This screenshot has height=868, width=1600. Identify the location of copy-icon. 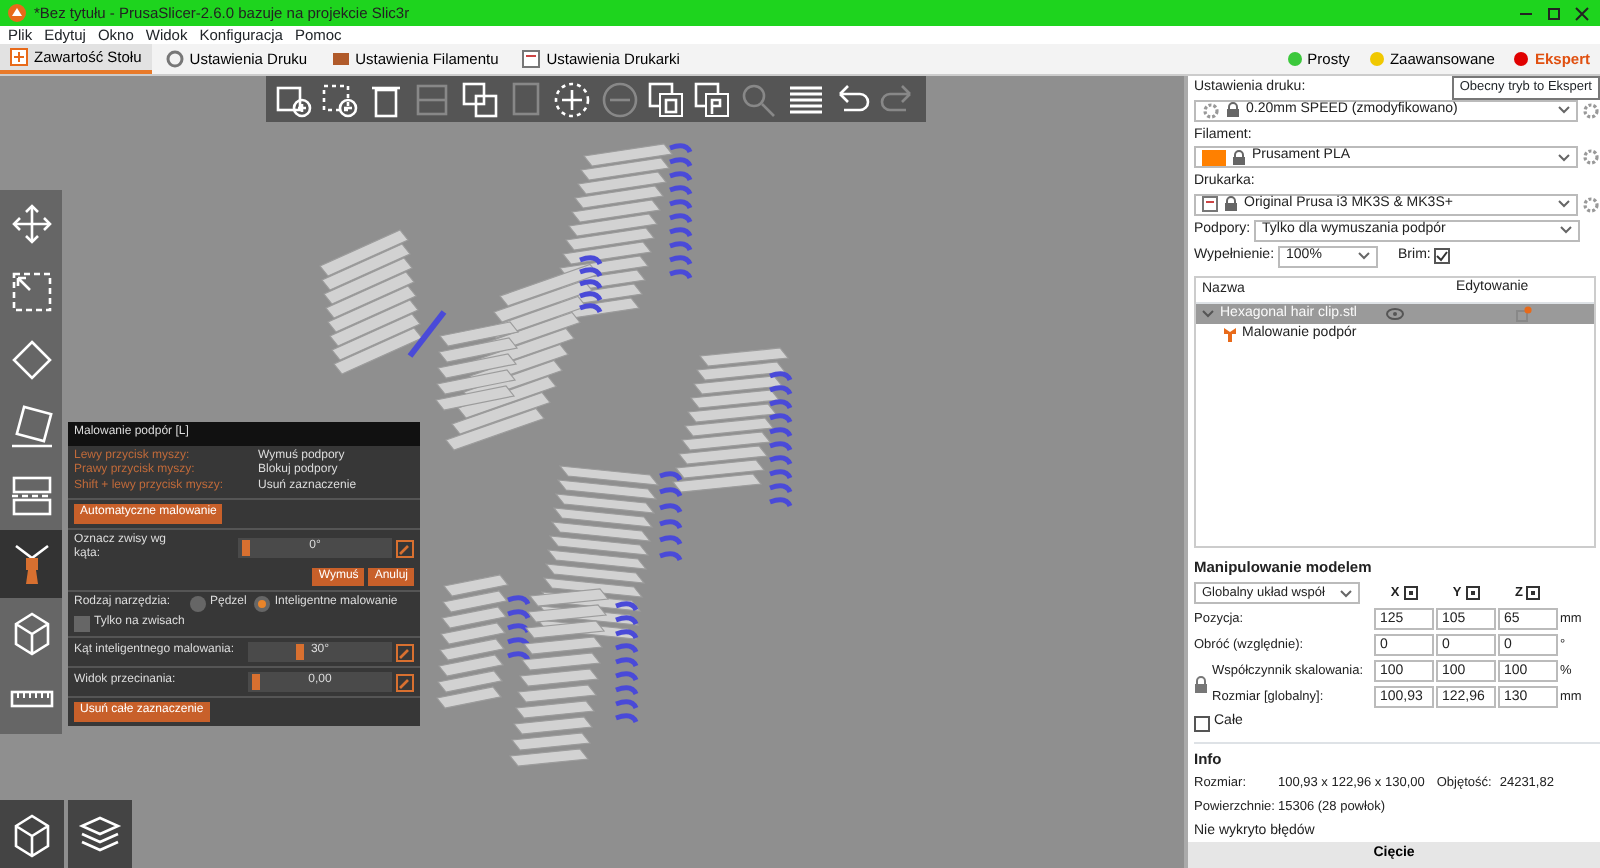
(479, 99).